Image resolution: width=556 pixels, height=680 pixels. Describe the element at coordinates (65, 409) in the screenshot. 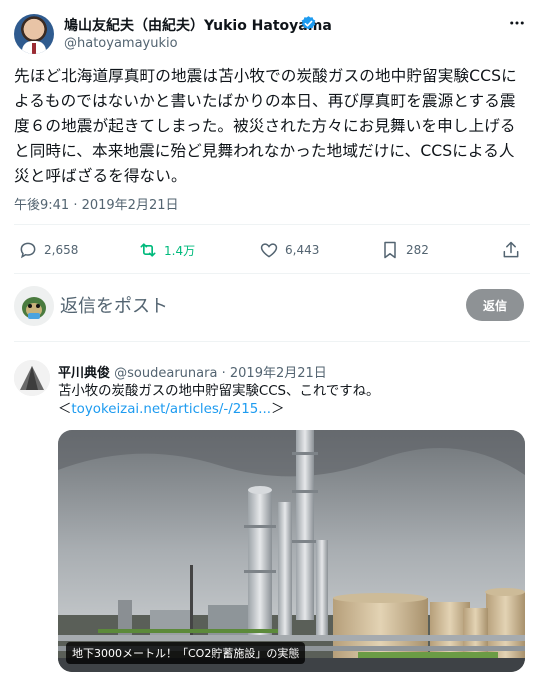

I see `link-open-bracket: ＜` at that location.